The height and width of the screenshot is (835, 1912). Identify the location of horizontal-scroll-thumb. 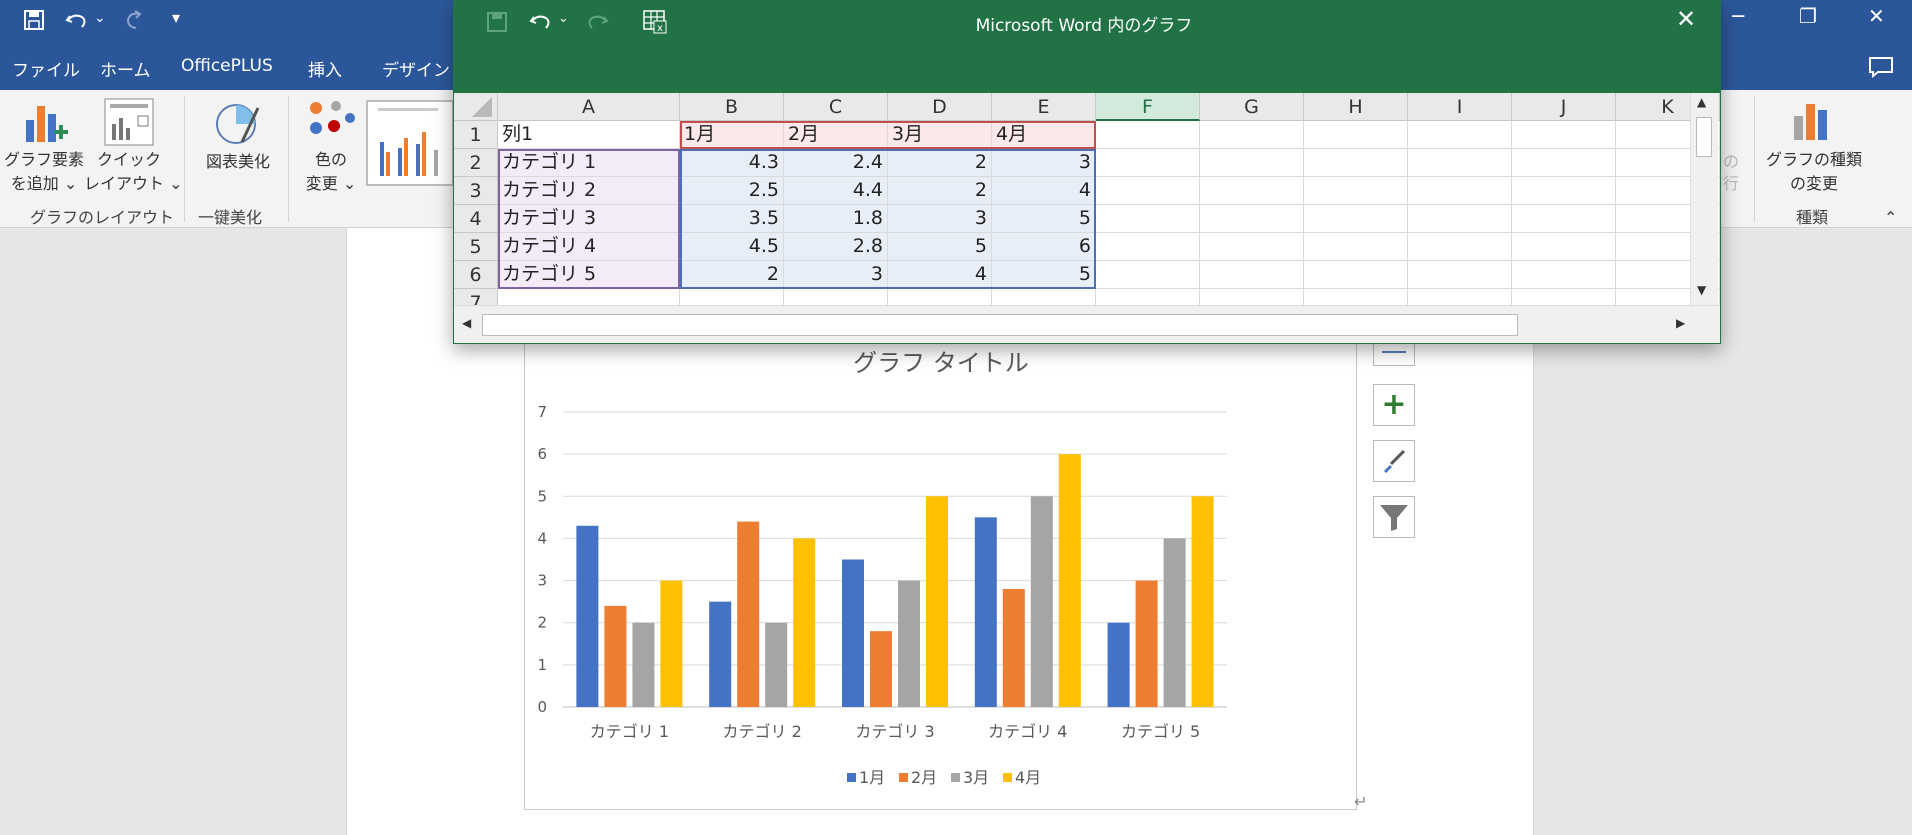
(1000, 325).